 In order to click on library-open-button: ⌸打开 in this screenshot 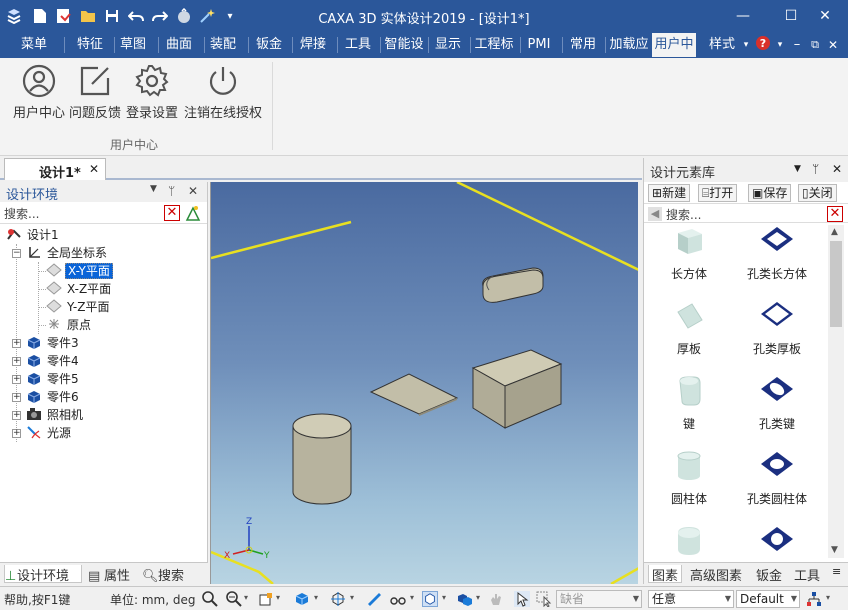, I will do `click(718, 193)`.